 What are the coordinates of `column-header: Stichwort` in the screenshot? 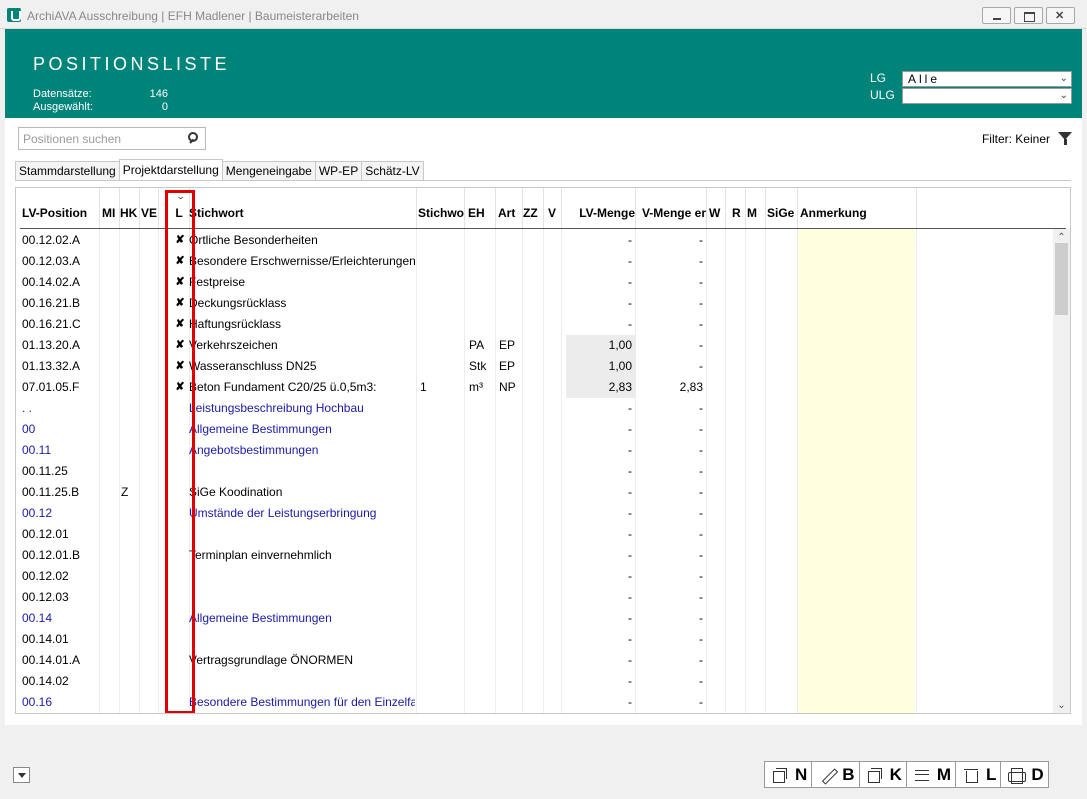 It's located at (302, 208).